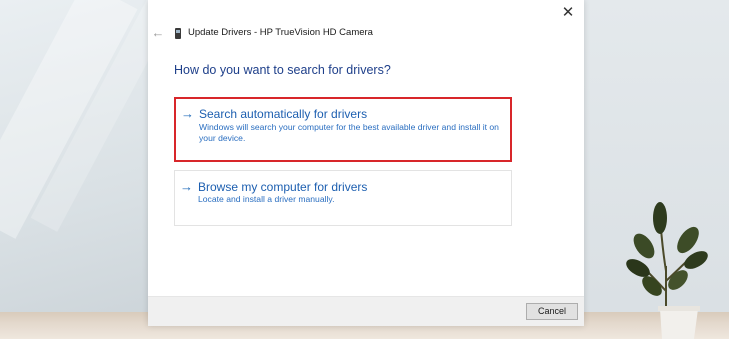 The height and width of the screenshot is (339, 729). Describe the element at coordinates (158, 33) in the screenshot. I see `back-arrow-icon: ←` at that location.